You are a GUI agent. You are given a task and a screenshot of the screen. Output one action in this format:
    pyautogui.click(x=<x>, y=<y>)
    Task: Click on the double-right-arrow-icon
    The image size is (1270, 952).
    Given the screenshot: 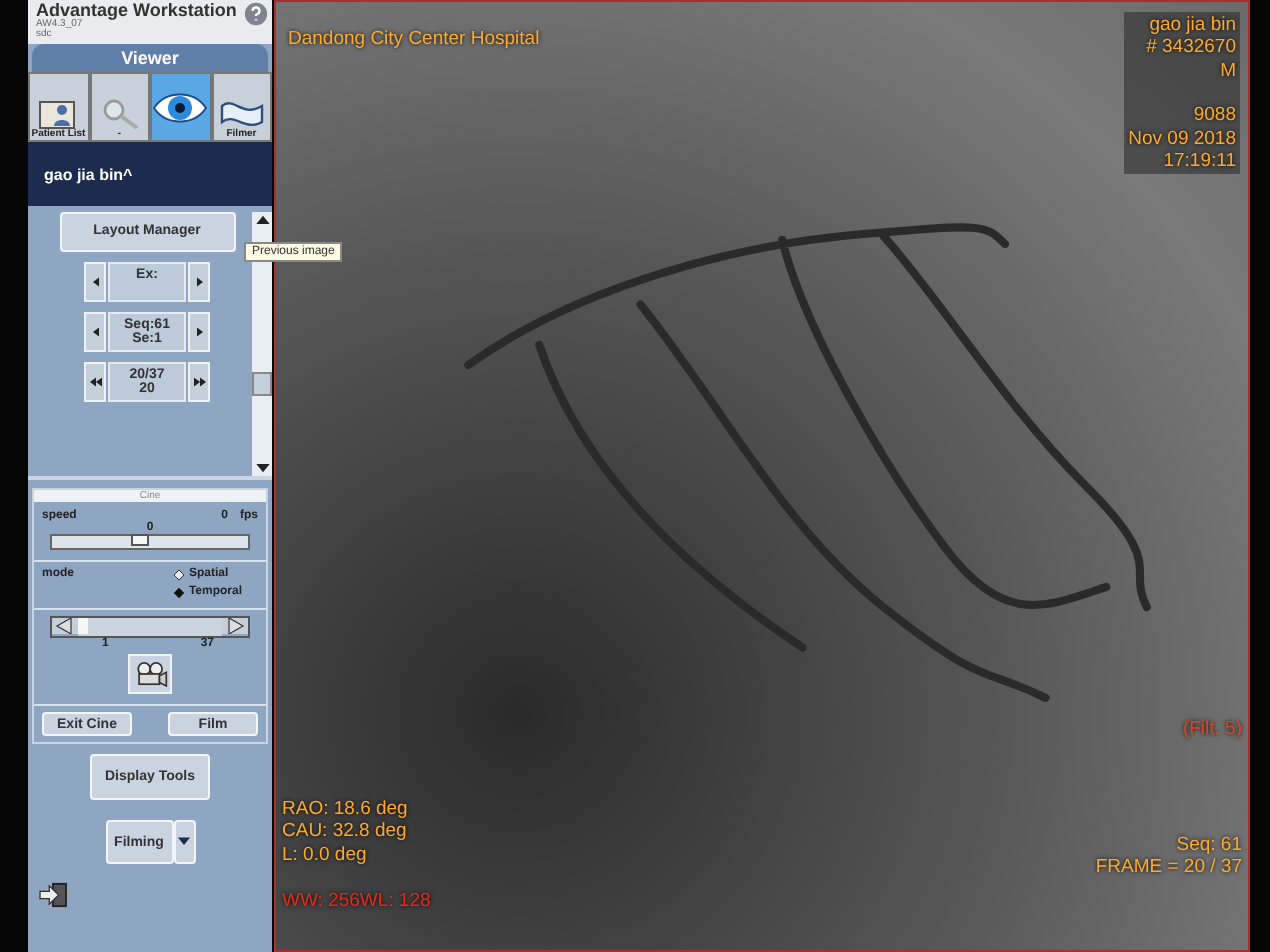 What is the action you would take?
    pyautogui.click(x=199, y=382)
    